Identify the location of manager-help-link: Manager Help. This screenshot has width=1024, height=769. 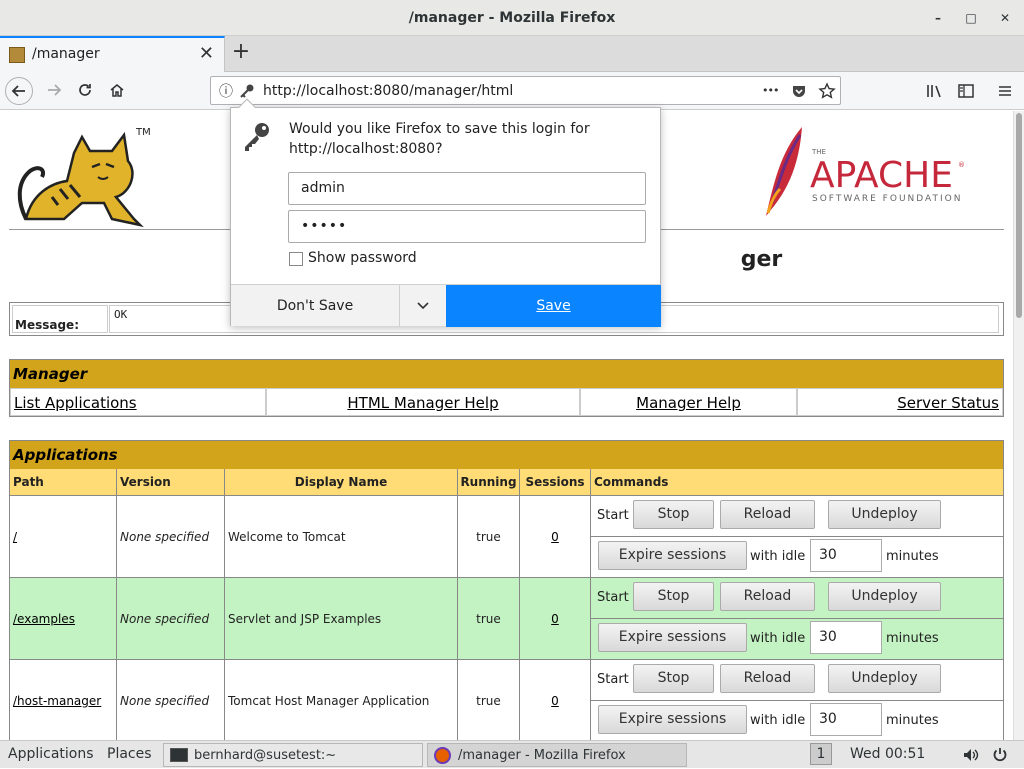
(688, 402).